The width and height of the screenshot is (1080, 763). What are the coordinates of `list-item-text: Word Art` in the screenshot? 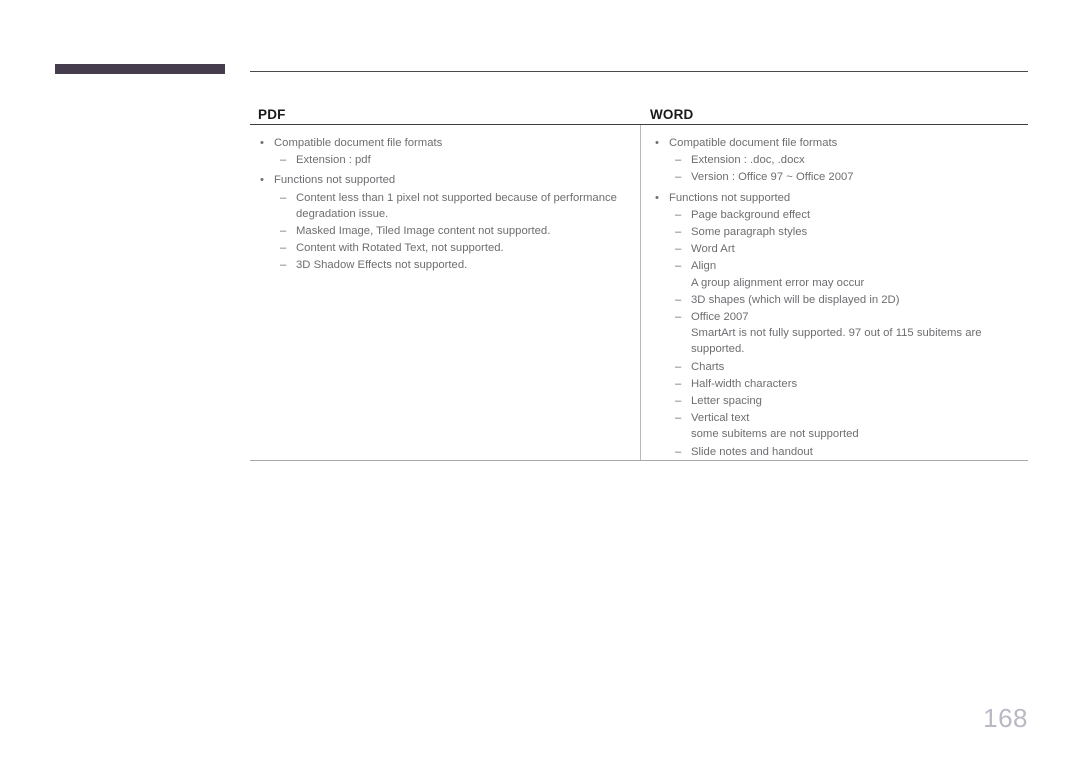 It's located at (713, 249).